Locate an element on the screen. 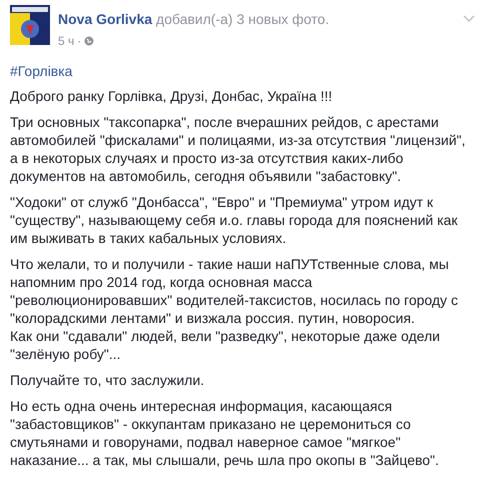 The height and width of the screenshot is (478, 487). post-paragraph: Доброго ранку Горлівка, Друзі, Донбас, Україна !!! is located at coordinates (172, 96).